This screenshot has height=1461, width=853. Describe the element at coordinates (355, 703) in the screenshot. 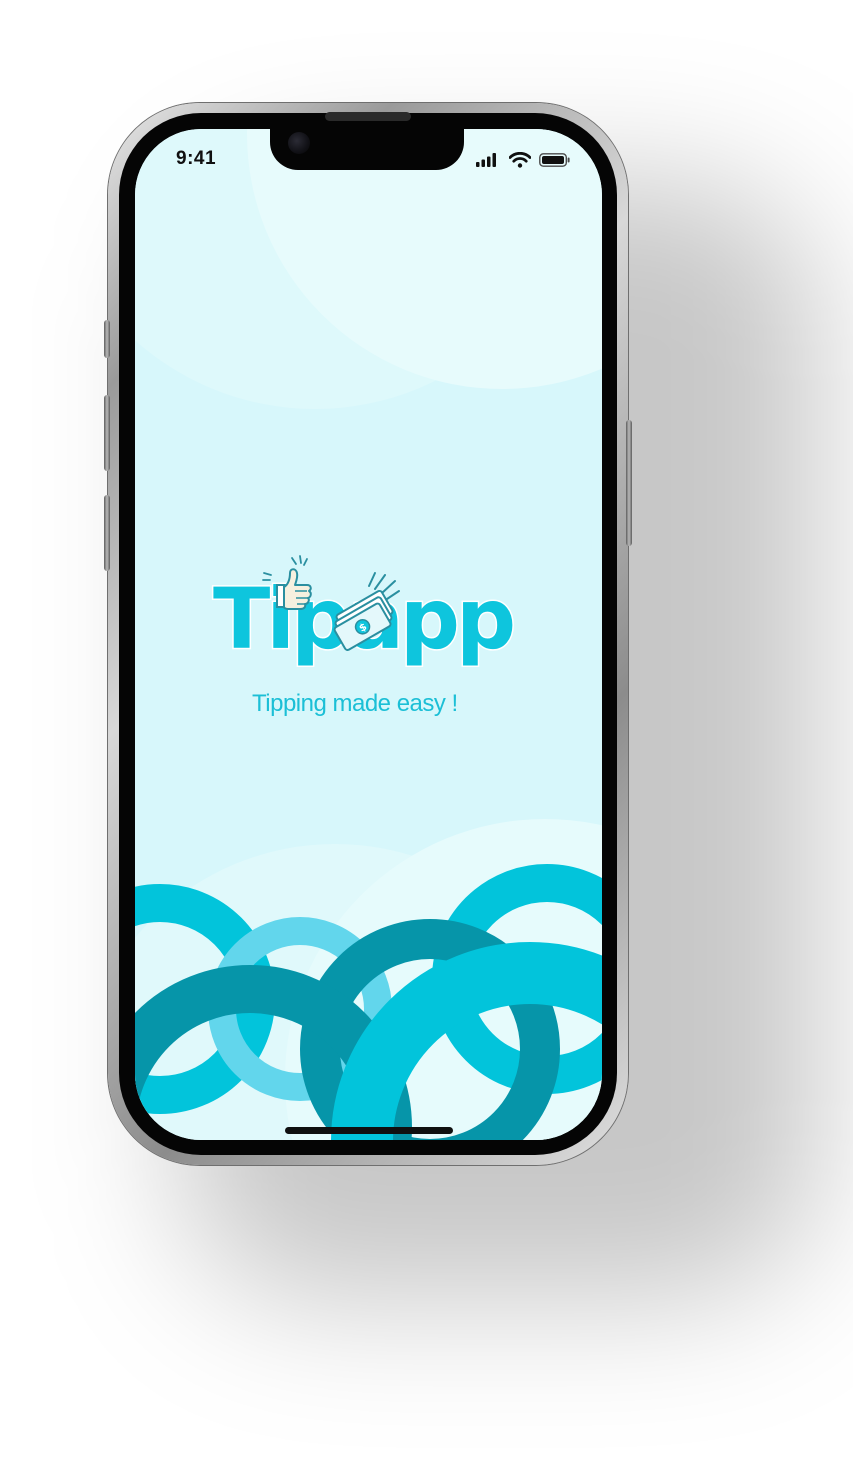

I see `tagline: Tipping made easy !` at that location.